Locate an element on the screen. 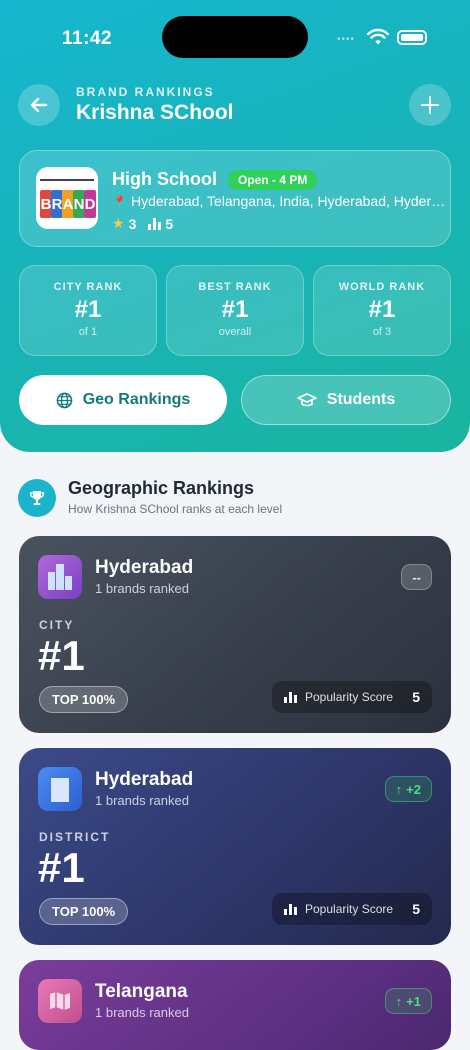  card-location-name: Telangana is located at coordinates (141, 991).